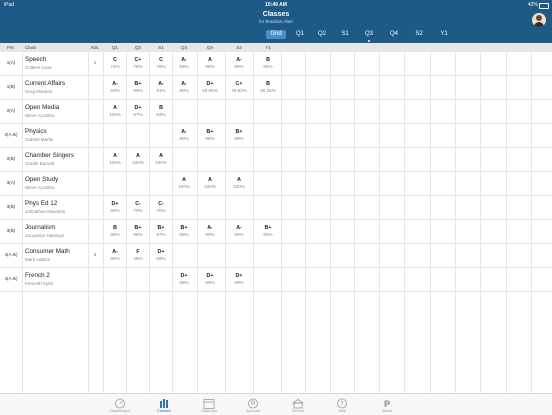 The height and width of the screenshot is (415, 552). I want to click on header-y1: Y1, so click(268, 47).